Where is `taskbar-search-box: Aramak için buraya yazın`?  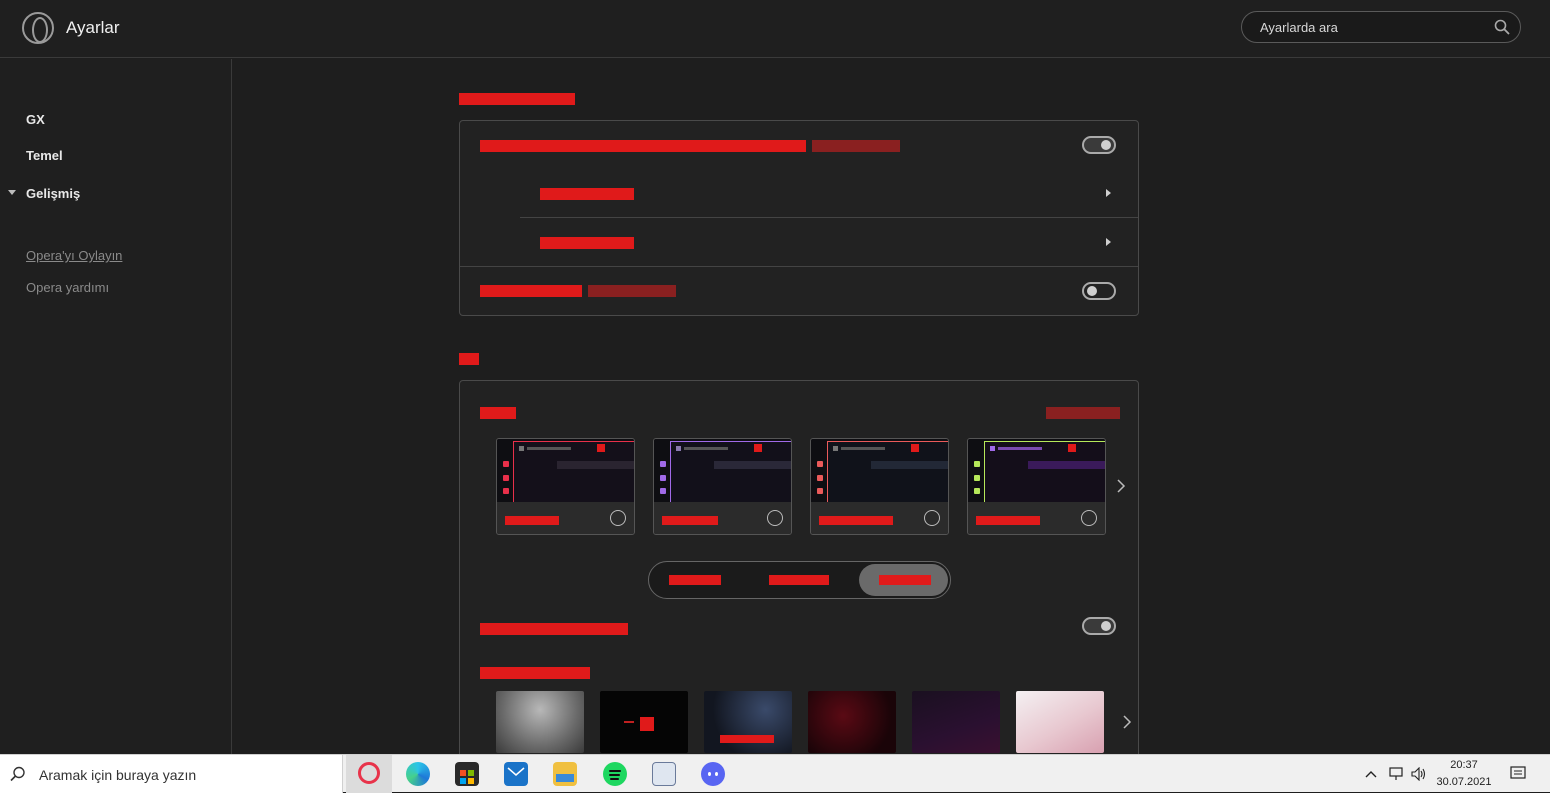
taskbar-search-box: Aramak için buraya yazın is located at coordinates (171, 774).